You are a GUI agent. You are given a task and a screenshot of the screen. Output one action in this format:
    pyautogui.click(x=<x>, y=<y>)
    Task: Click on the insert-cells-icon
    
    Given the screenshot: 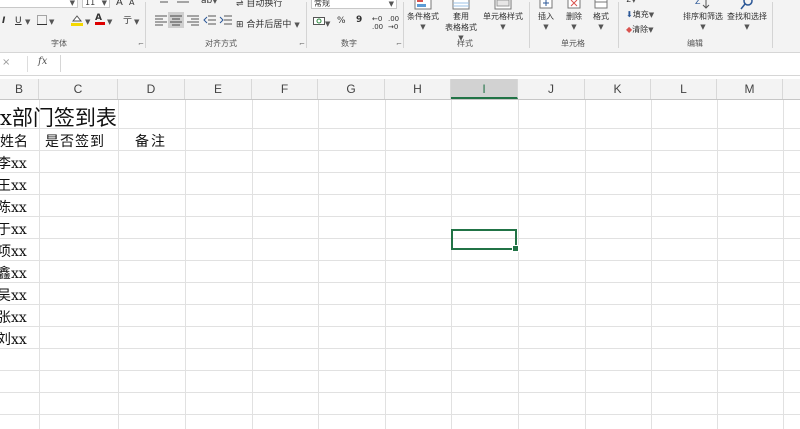 What is the action you would take?
    pyautogui.click(x=546, y=4)
    